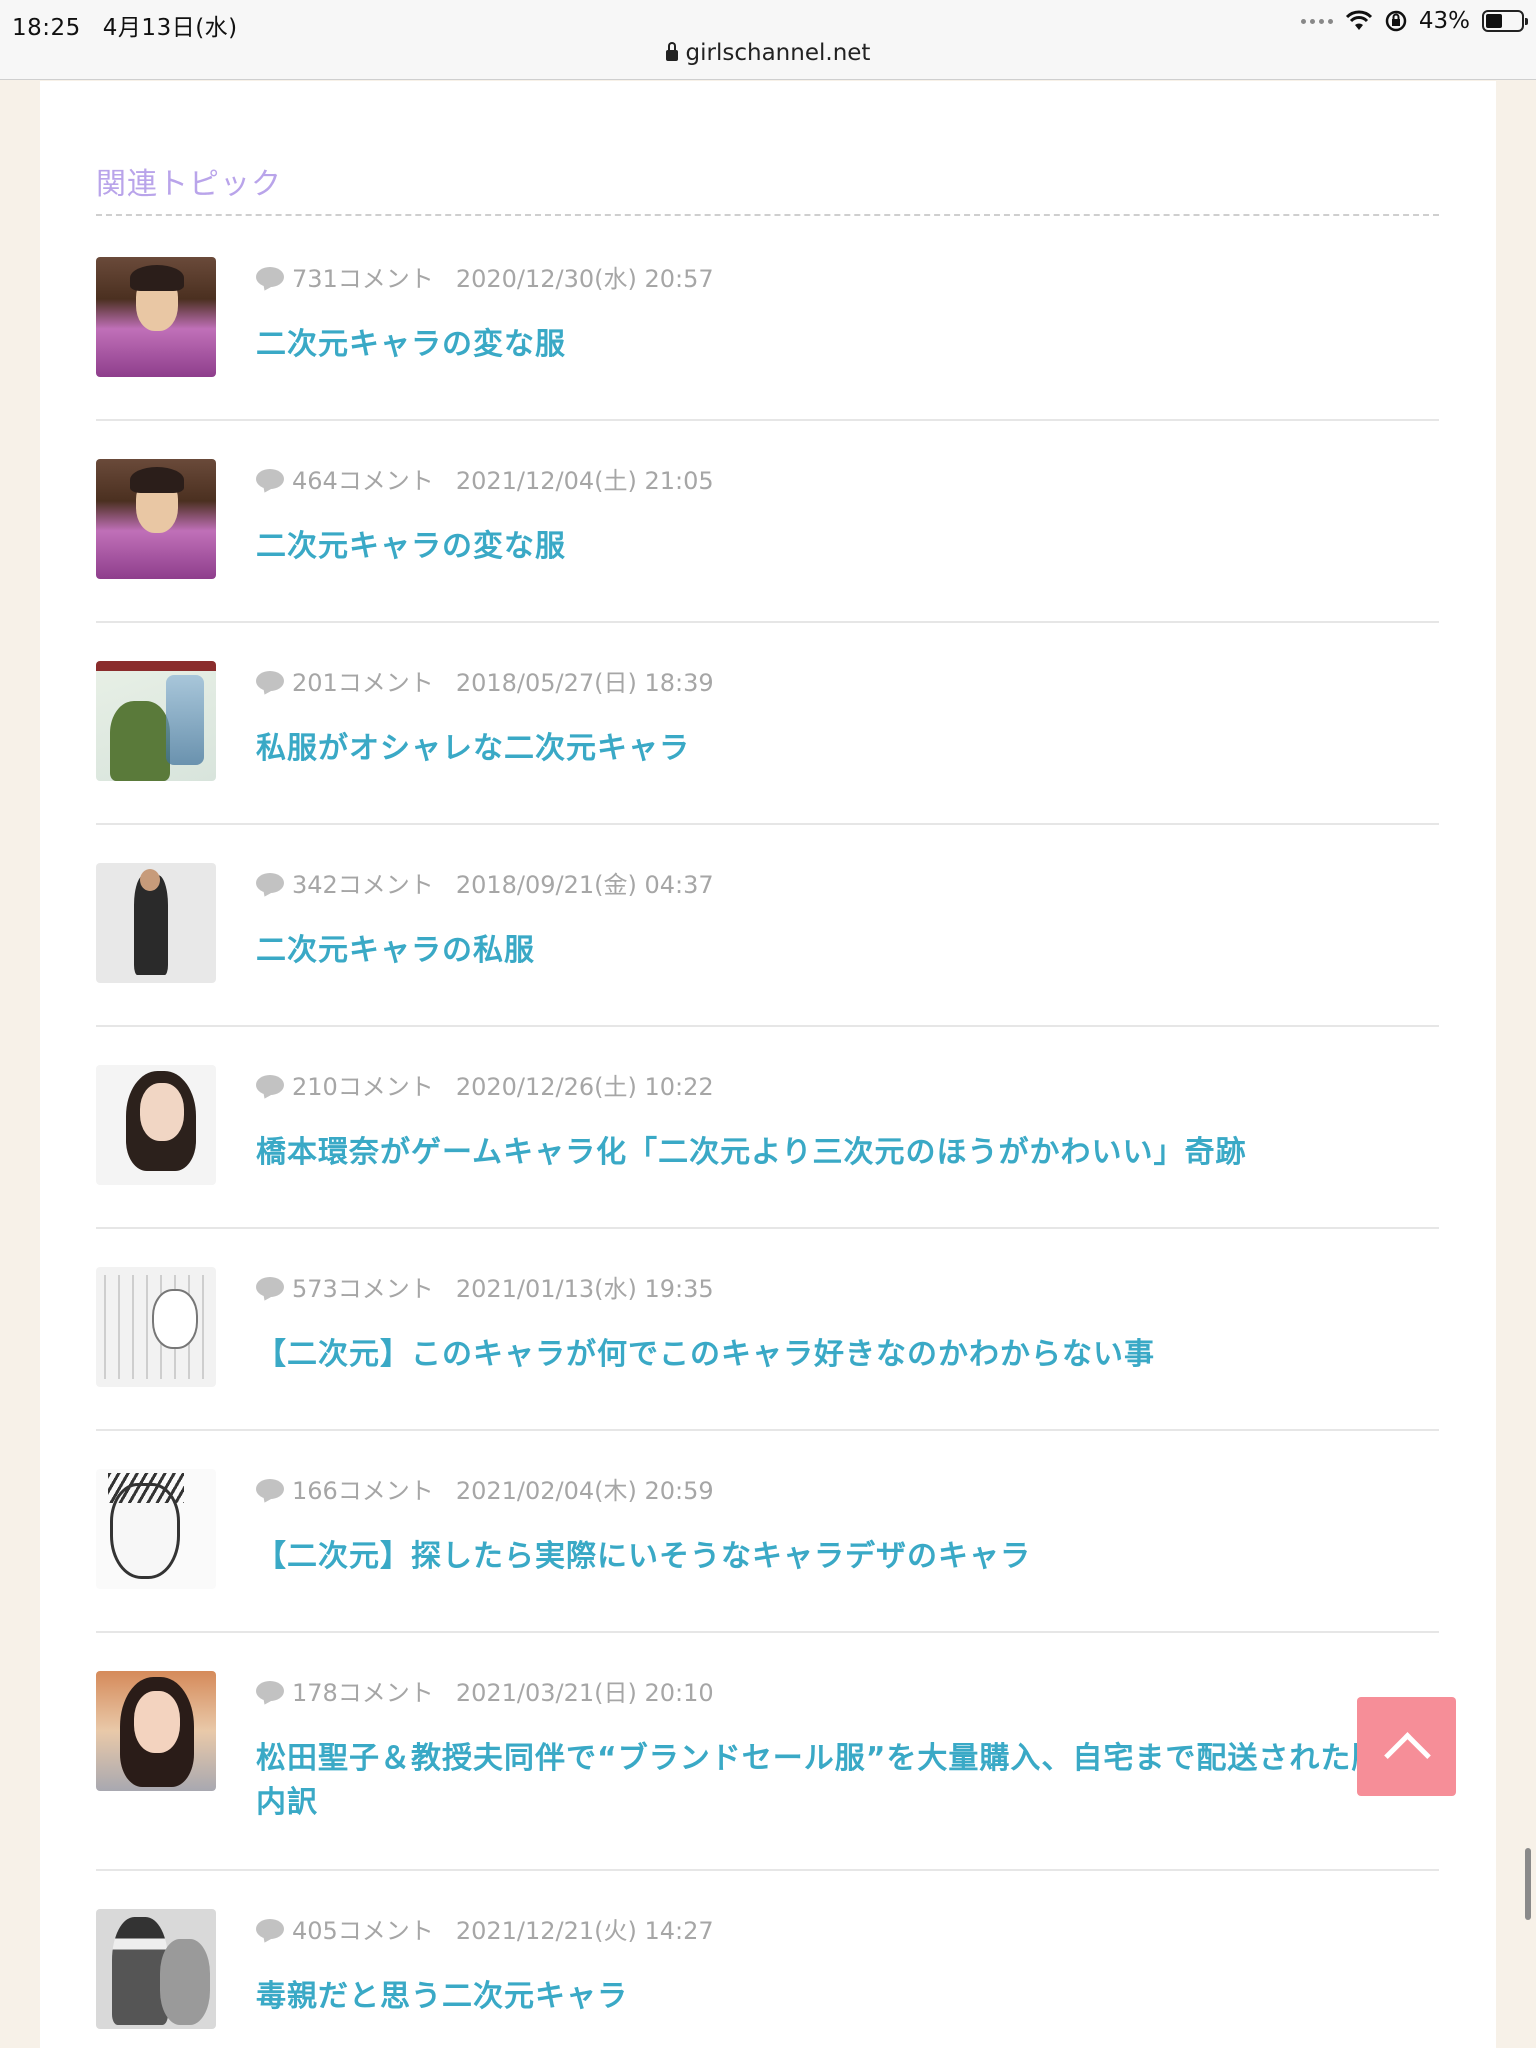  Describe the element at coordinates (46, 28) in the screenshot. I see `status-time: 18:25` at that location.